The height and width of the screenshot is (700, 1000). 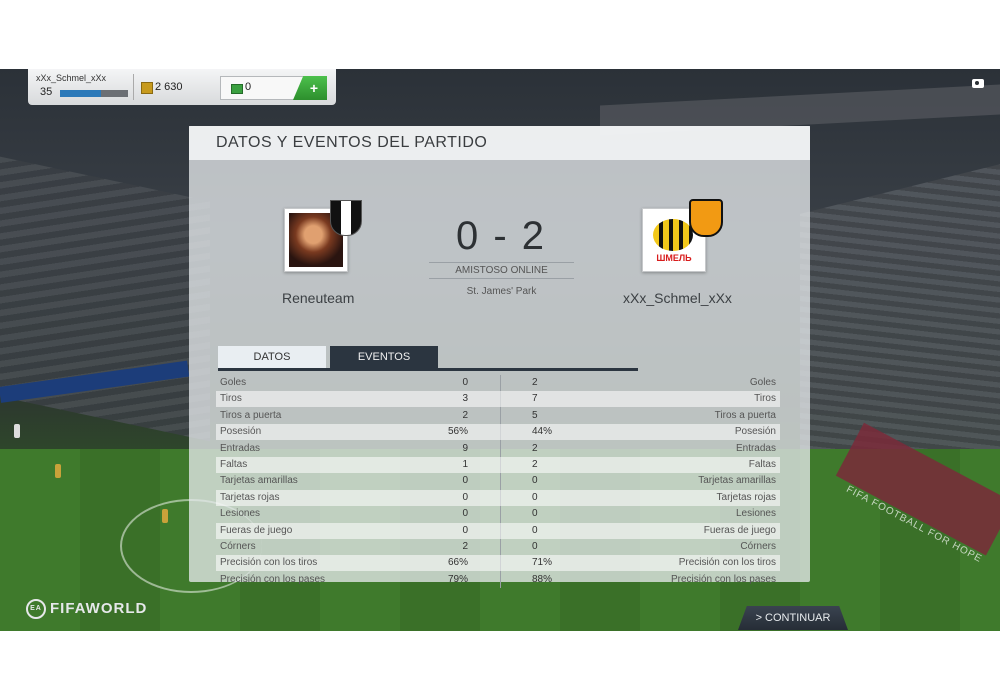 What do you see at coordinates (237, 89) in the screenshot?
I see `points-icon` at bounding box center [237, 89].